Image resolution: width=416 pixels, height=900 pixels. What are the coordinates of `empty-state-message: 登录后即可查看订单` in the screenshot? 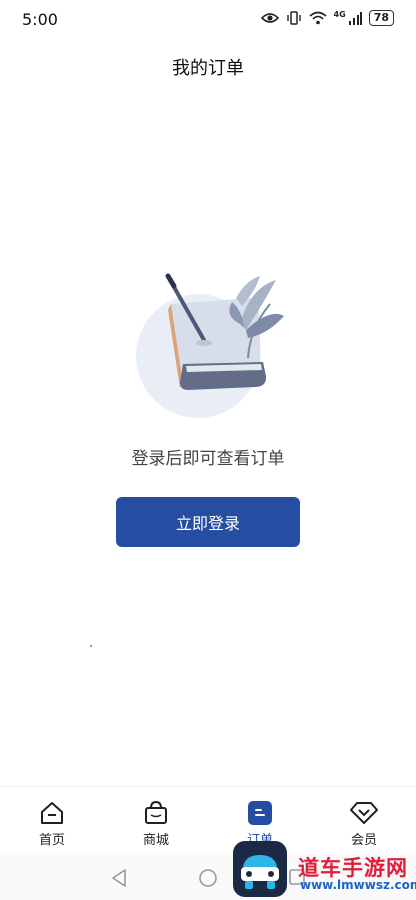 It's located at (208, 459).